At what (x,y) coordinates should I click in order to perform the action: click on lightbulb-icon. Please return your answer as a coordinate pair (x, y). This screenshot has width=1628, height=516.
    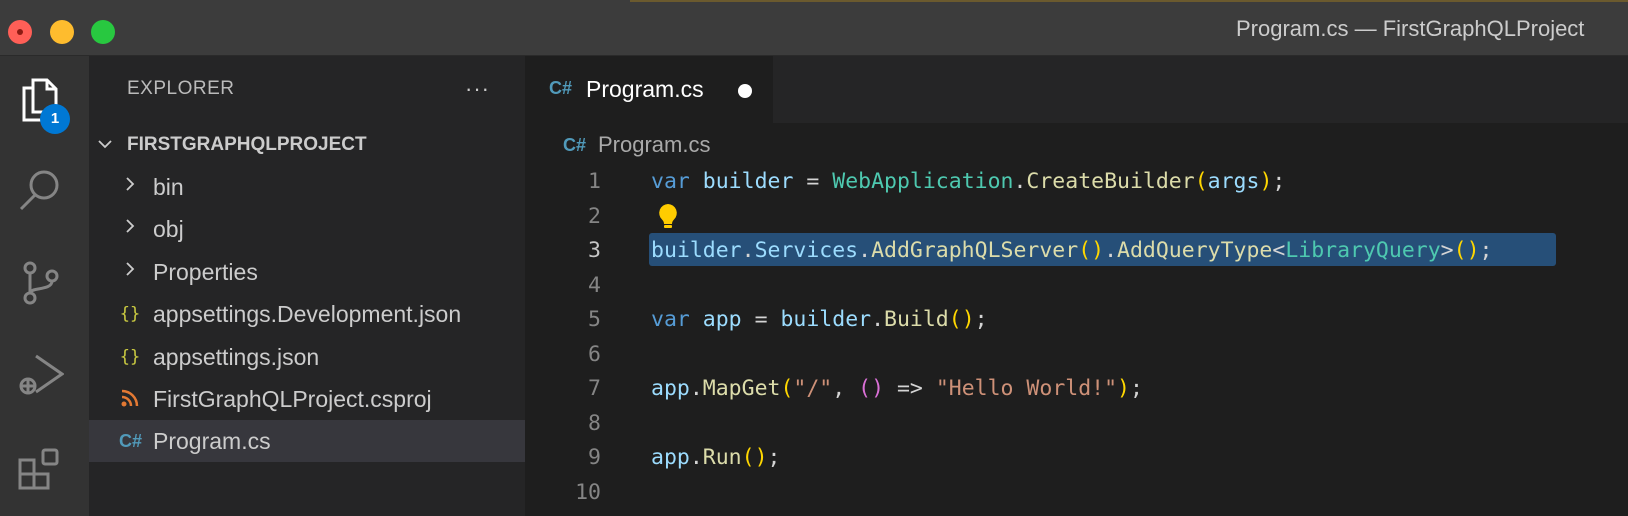
    Looking at the image, I should click on (668, 216).